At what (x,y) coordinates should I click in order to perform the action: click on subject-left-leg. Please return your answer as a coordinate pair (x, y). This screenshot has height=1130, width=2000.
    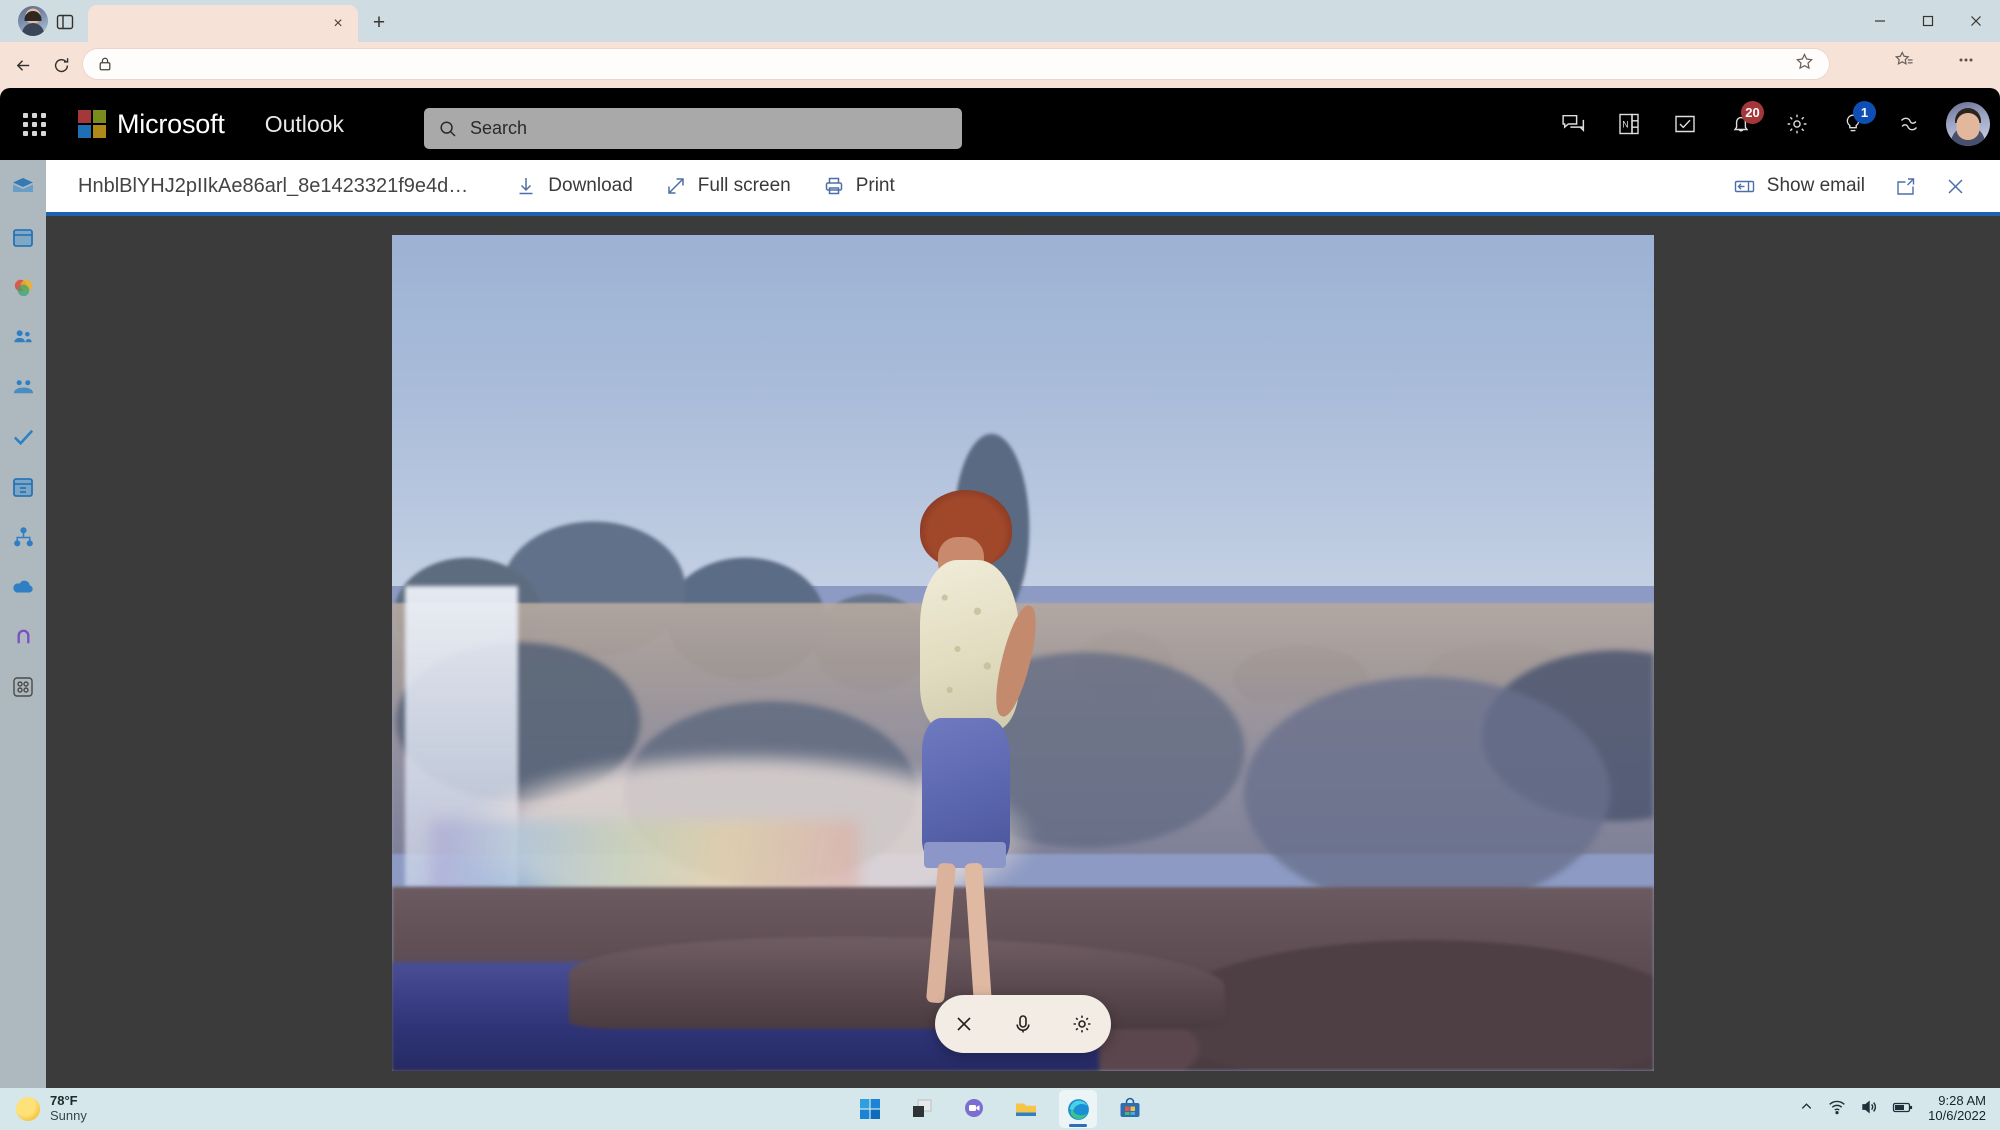
    Looking at the image, I should click on (940, 933).